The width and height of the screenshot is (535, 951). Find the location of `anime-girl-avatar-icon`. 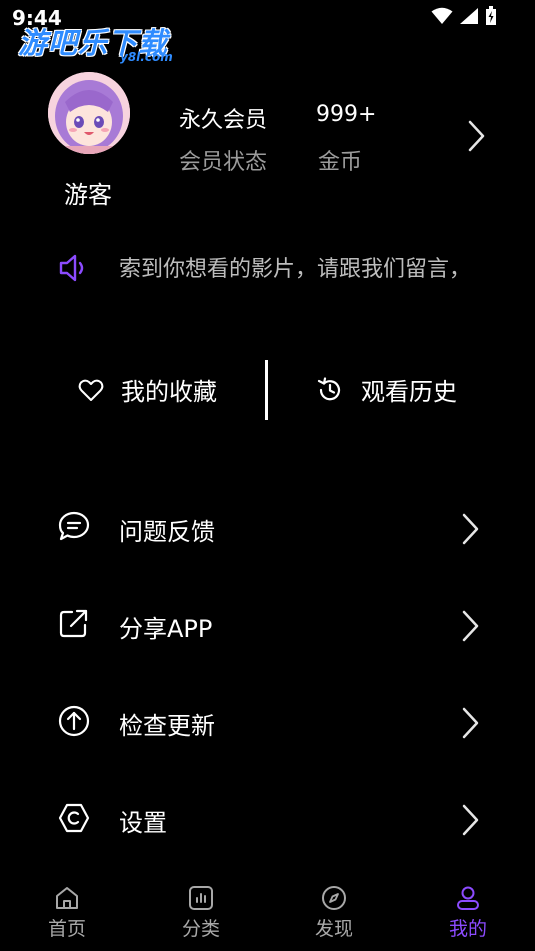

anime-girl-avatar-icon is located at coordinates (89, 113).